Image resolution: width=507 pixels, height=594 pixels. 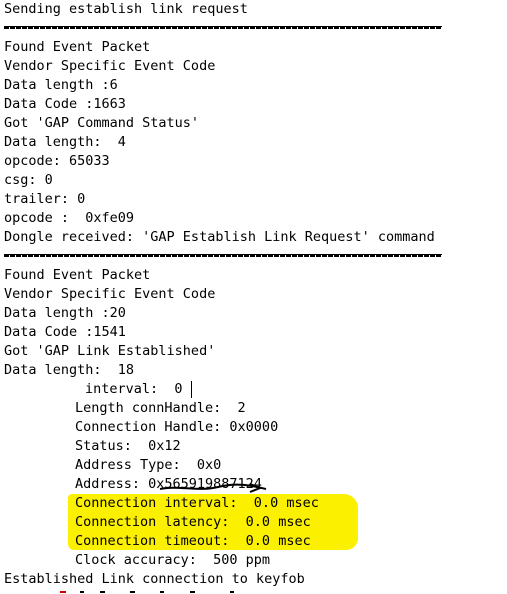 What do you see at coordinates (102, 123) in the screenshot?
I see `output-line: Got 'GAP Command Status'` at bounding box center [102, 123].